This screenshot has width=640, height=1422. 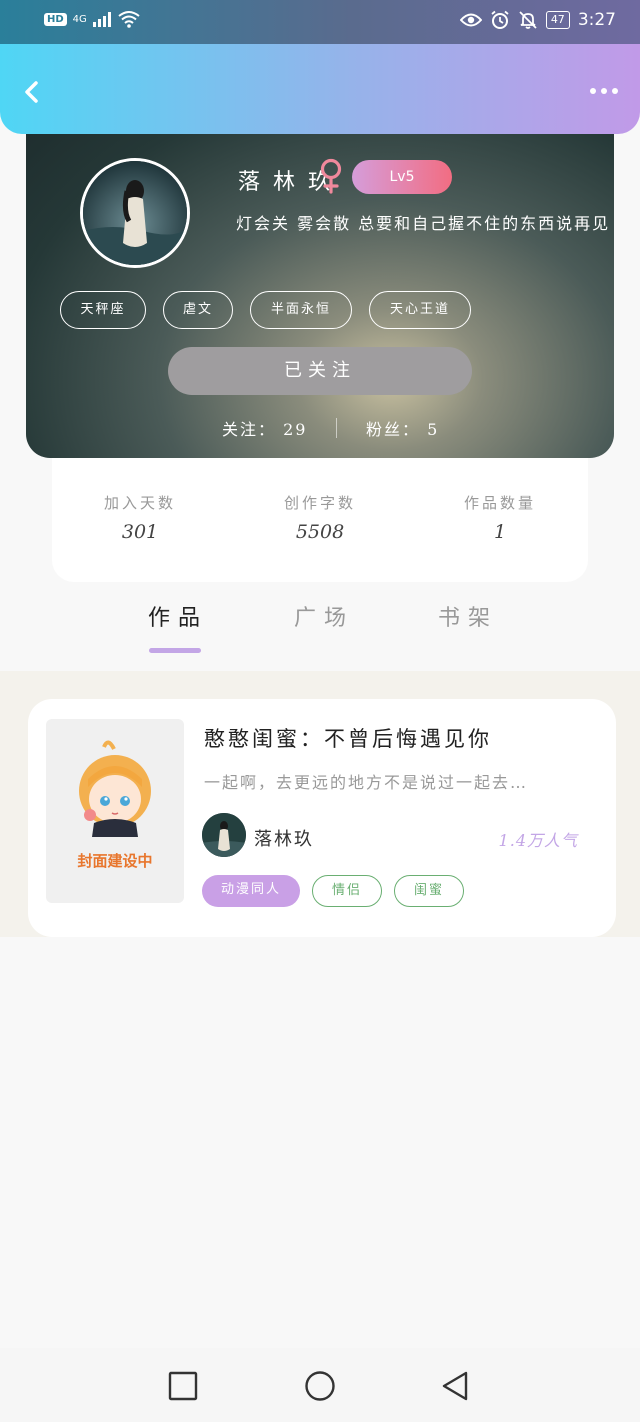 What do you see at coordinates (331, 176) in the screenshot?
I see `female-icon` at bounding box center [331, 176].